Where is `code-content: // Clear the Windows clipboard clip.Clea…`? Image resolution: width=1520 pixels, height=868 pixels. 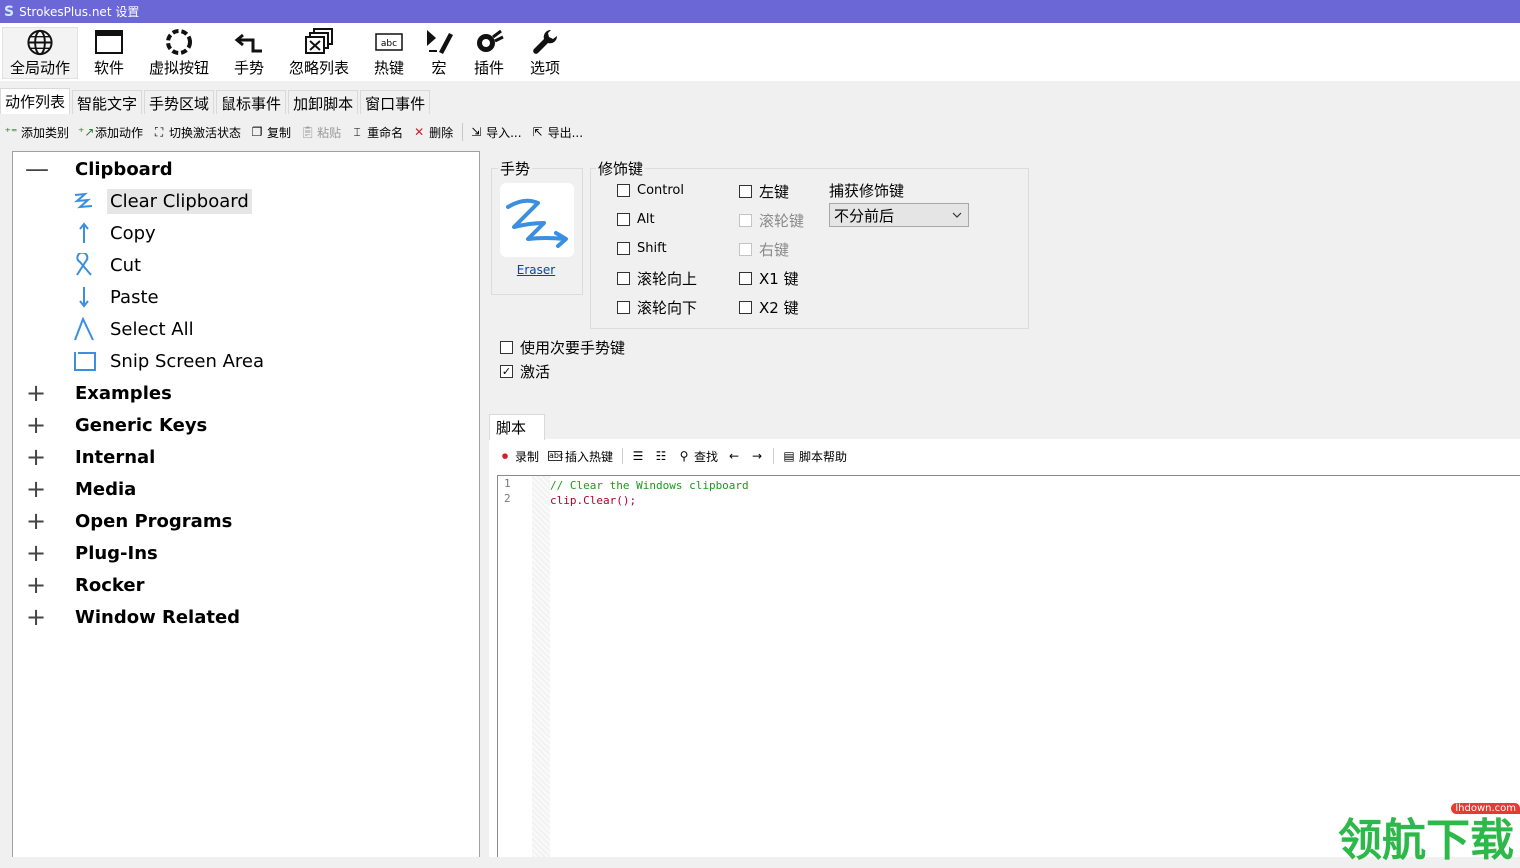
code-content: // Clear the Windows clipboard clip.Clea… is located at coordinates (649, 493).